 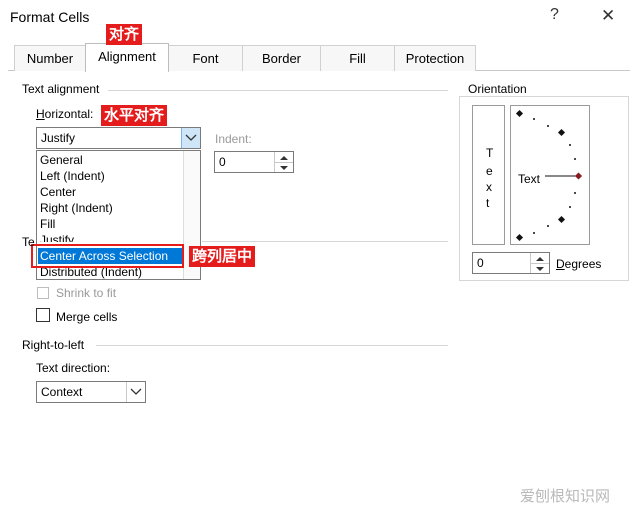 I want to click on horizontal-label: Horizontal:, so click(x=65, y=114).